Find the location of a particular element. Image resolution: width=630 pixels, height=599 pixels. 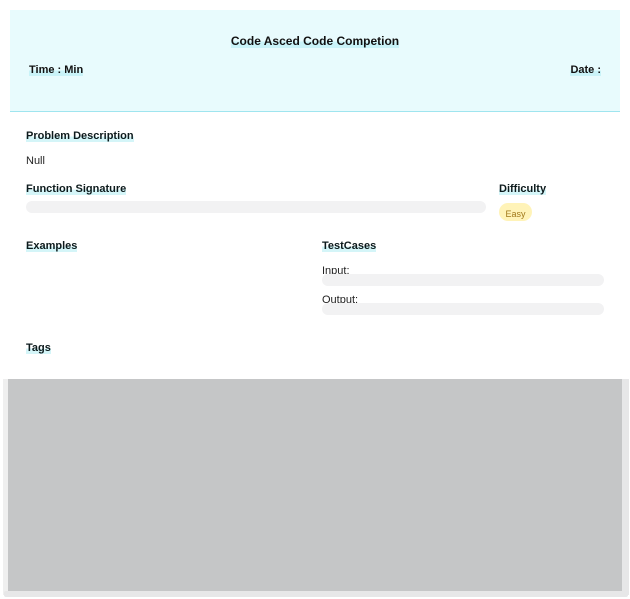

testcases-label: TestCases is located at coordinates (349, 246).